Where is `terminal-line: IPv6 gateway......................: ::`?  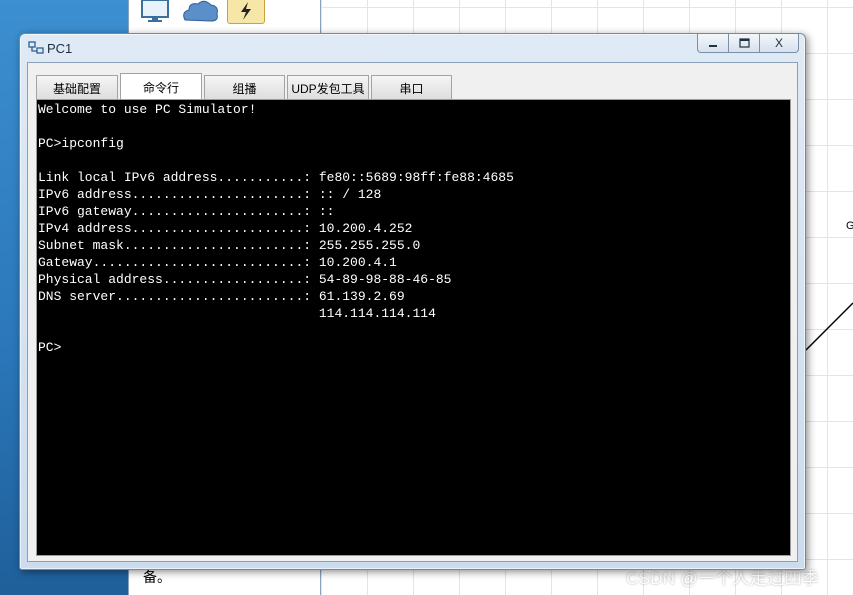
terminal-line: IPv6 gateway......................: :: is located at coordinates (186, 211).